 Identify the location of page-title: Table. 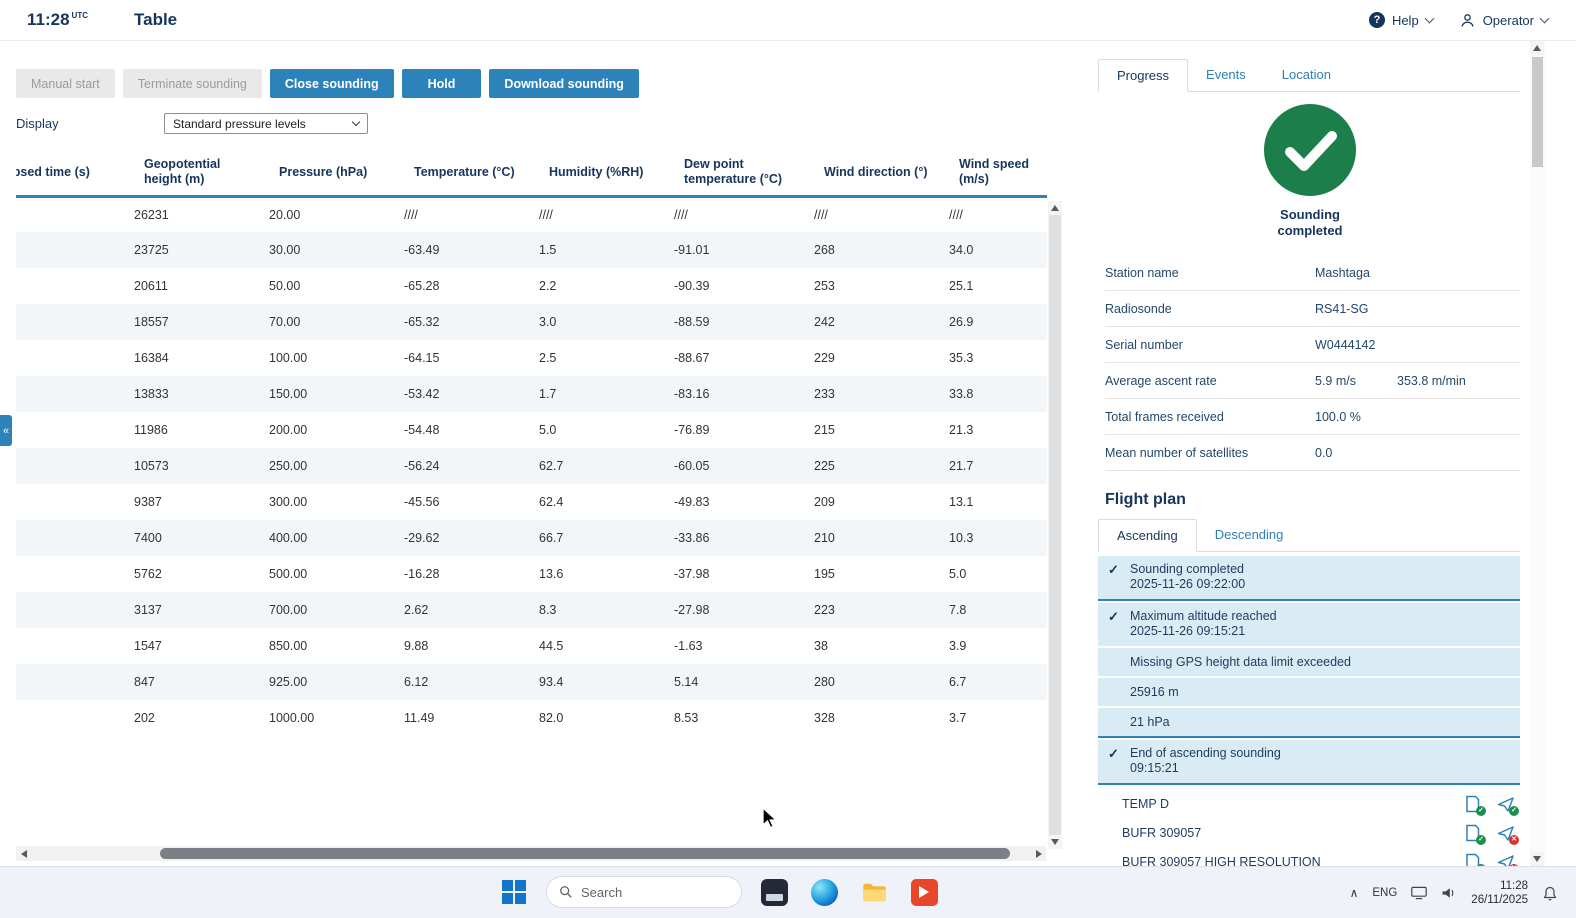
(156, 19).